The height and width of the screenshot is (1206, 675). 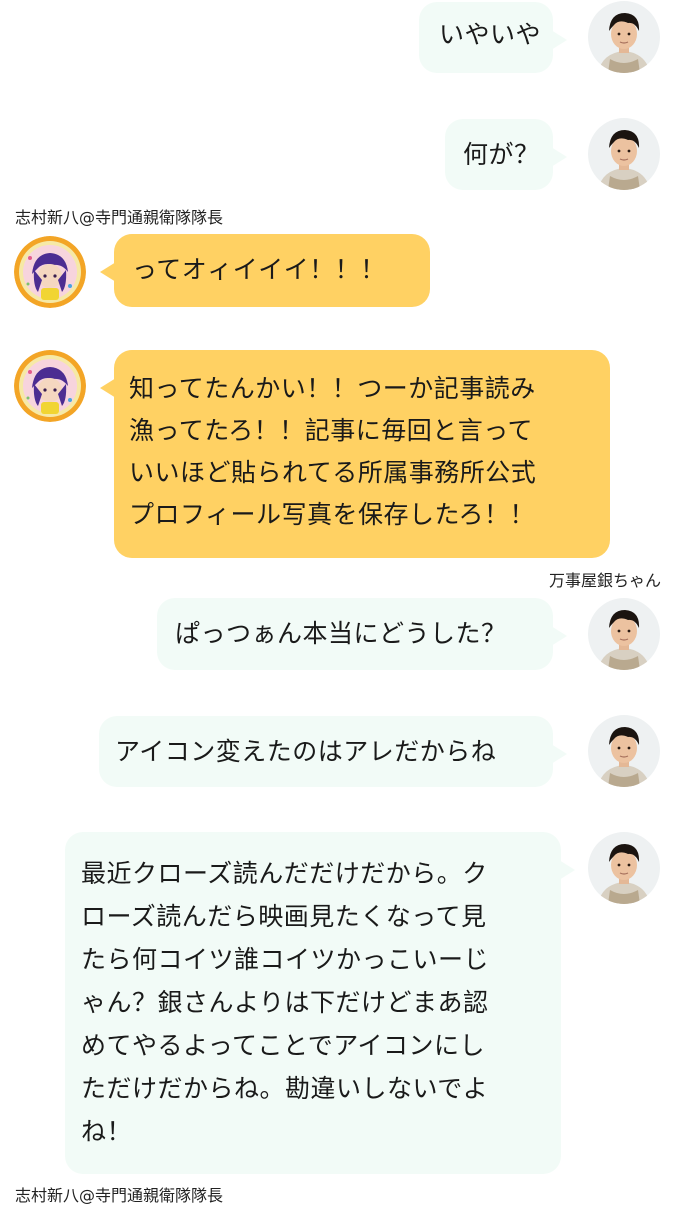 I want to click on message-text-line: めてやるよってことでアイコンにし, so click(x=283, y=1045).